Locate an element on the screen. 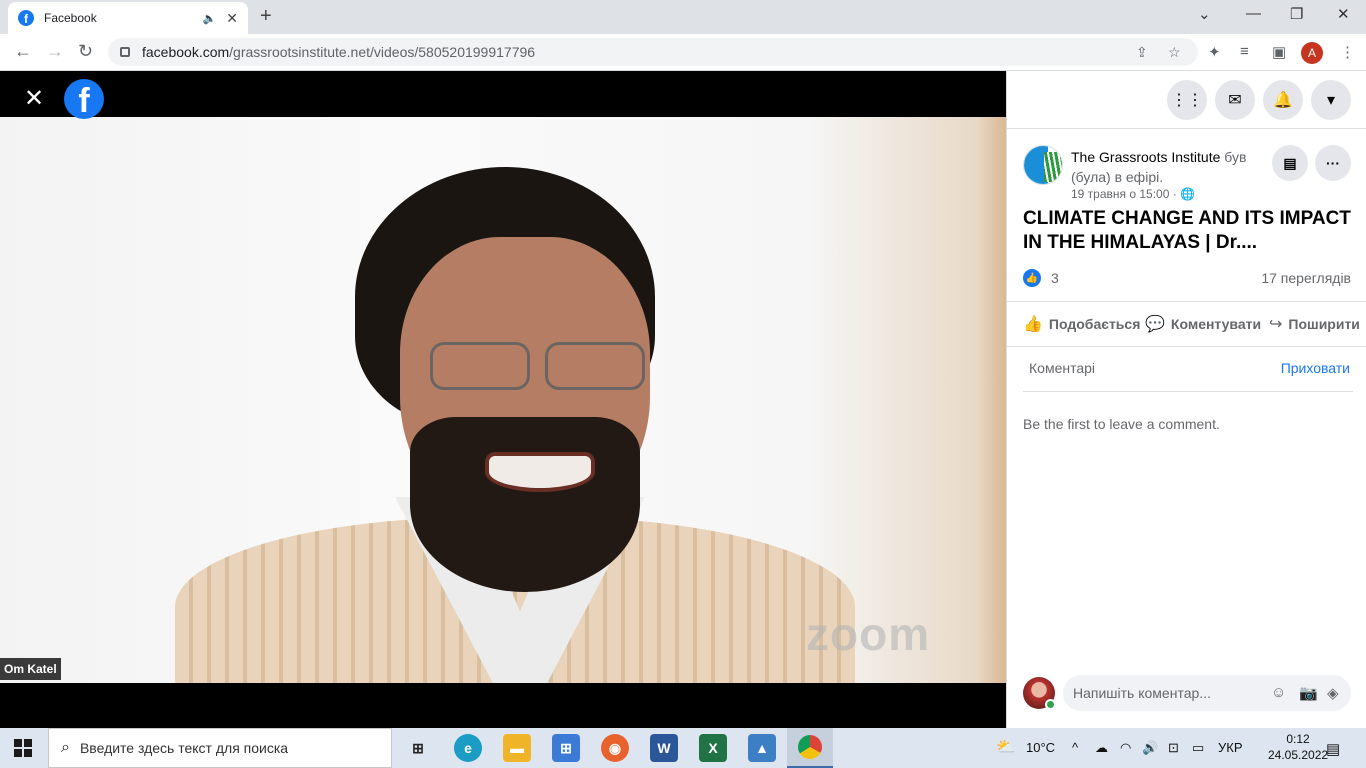 The image size is (1366, 768). lock-icon is located at coordinates (125, 52).